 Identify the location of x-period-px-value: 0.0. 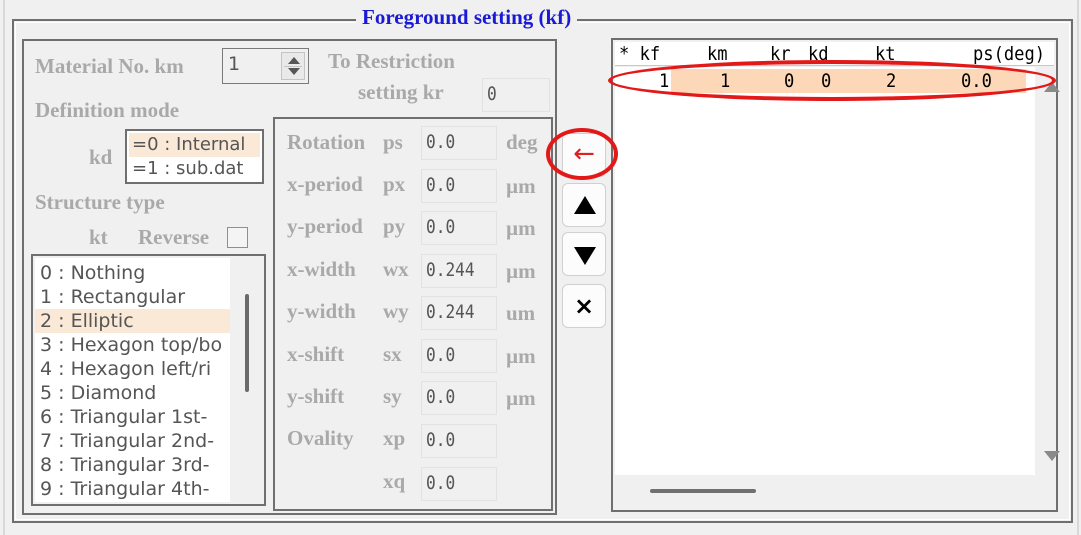
(440, 185).